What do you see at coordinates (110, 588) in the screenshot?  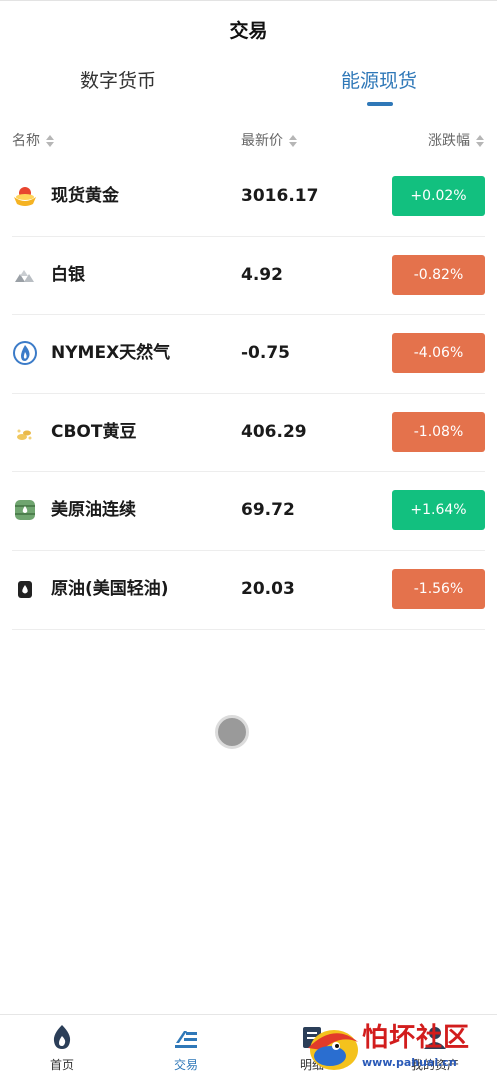 I see `instrument-name: 原油(美国轻油)` at bounding box center [110, 588].